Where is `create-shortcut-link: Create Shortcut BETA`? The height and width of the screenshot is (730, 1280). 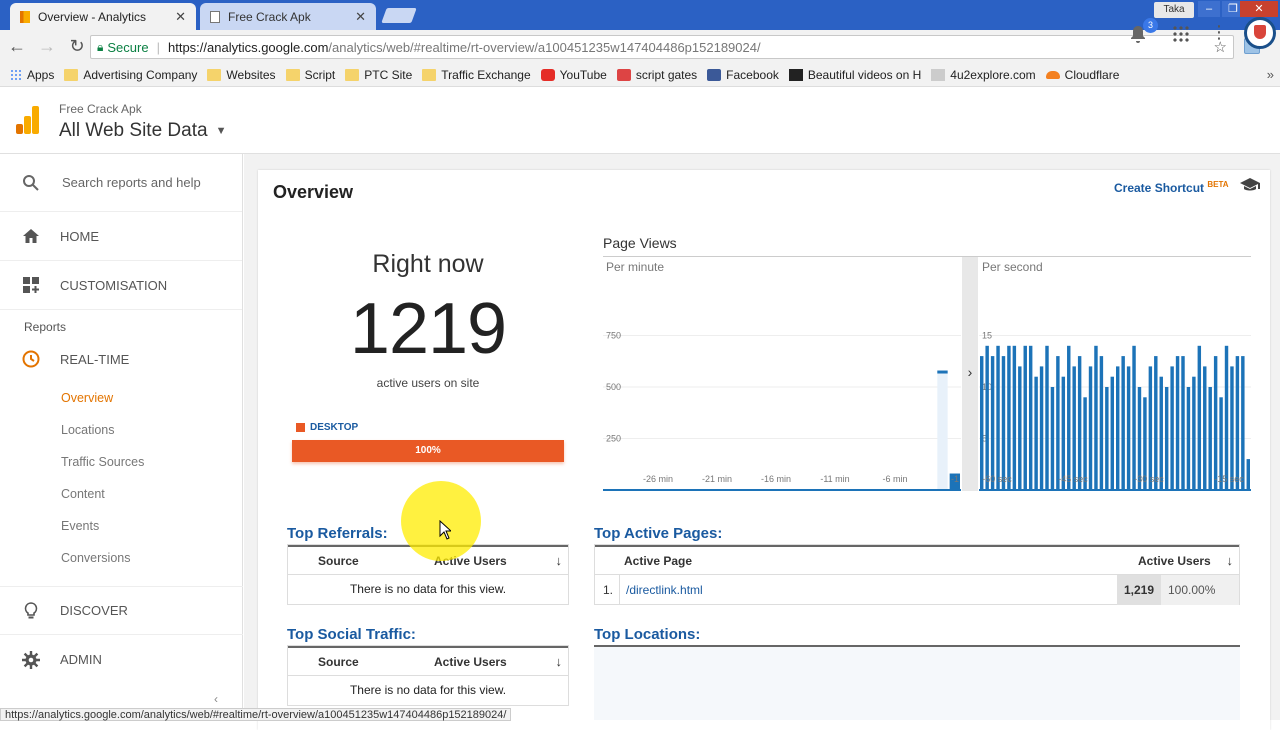 create-shortcut-link: Create Shortcut BETA is located at coordinates (1171, 187).